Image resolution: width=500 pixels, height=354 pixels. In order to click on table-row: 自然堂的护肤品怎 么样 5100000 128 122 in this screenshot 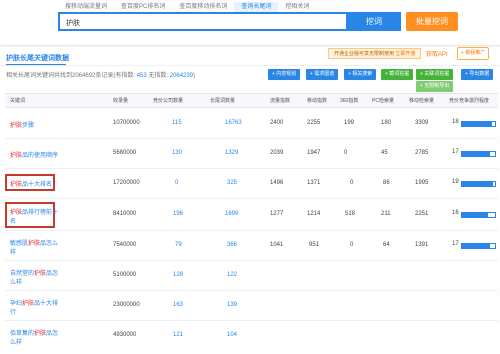, I will do `click(251, 276)`.